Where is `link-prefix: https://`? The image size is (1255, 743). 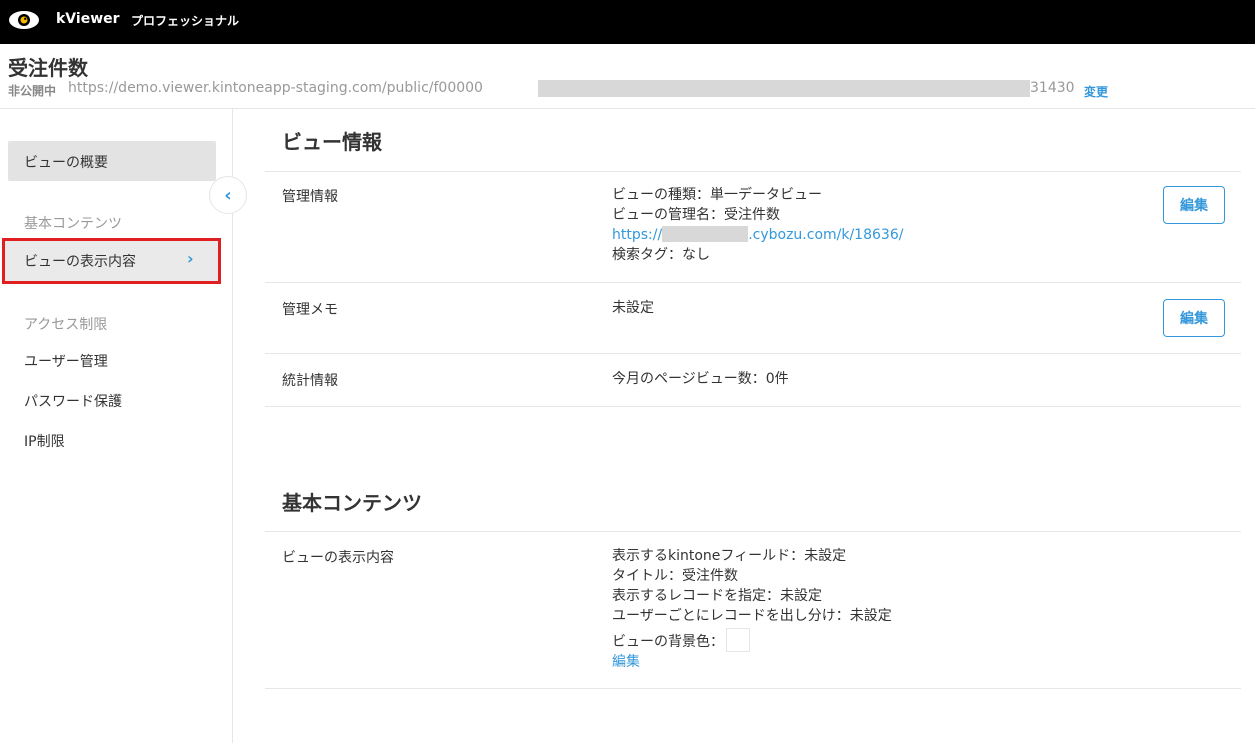
link-prefix: https:// is located at coordinates (637, 235).